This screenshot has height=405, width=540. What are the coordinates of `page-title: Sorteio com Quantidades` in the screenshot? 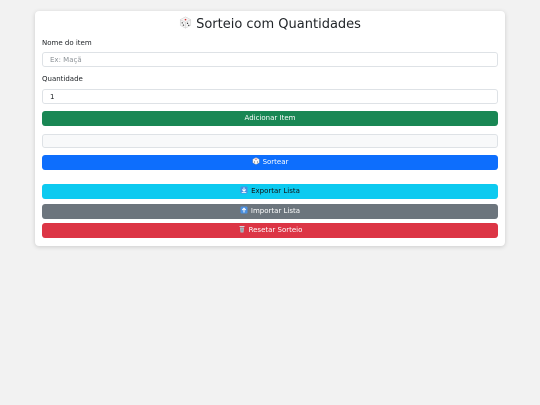 It's located at (278, 24).